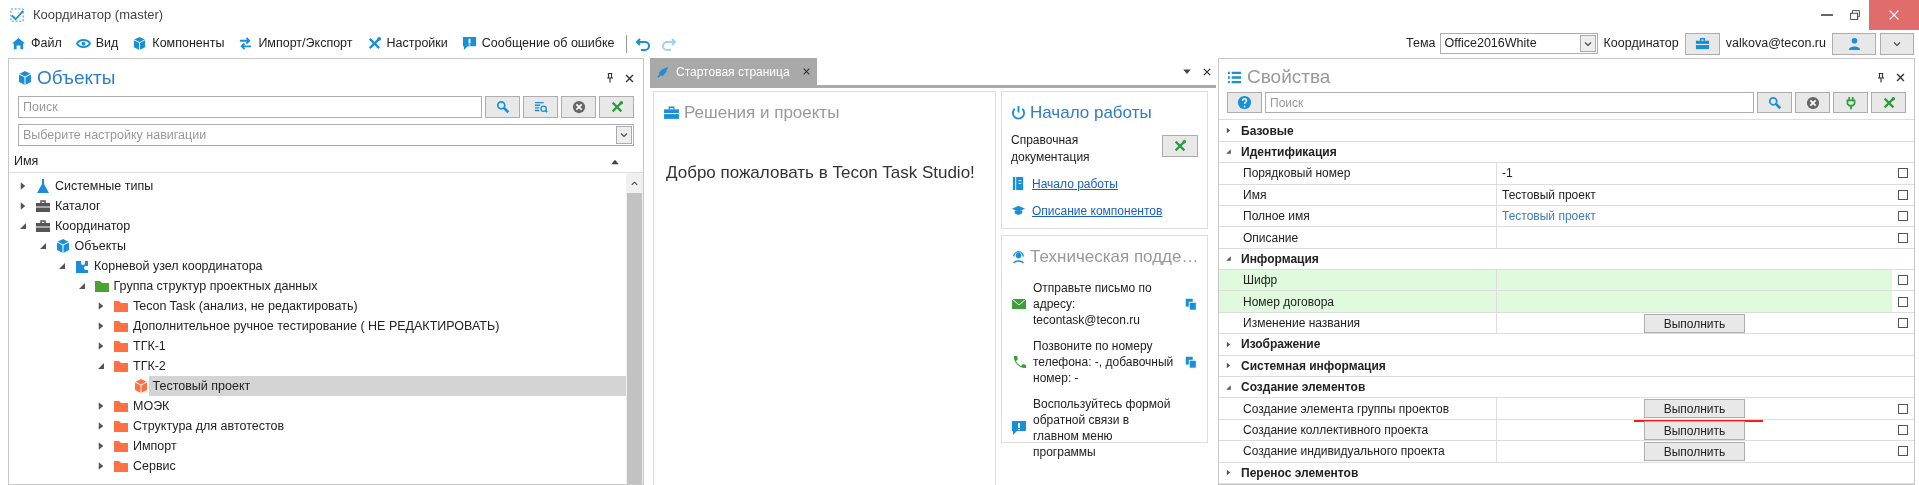 The image size is (1919, 485). I want to click on user-button, so click(1854, 43).